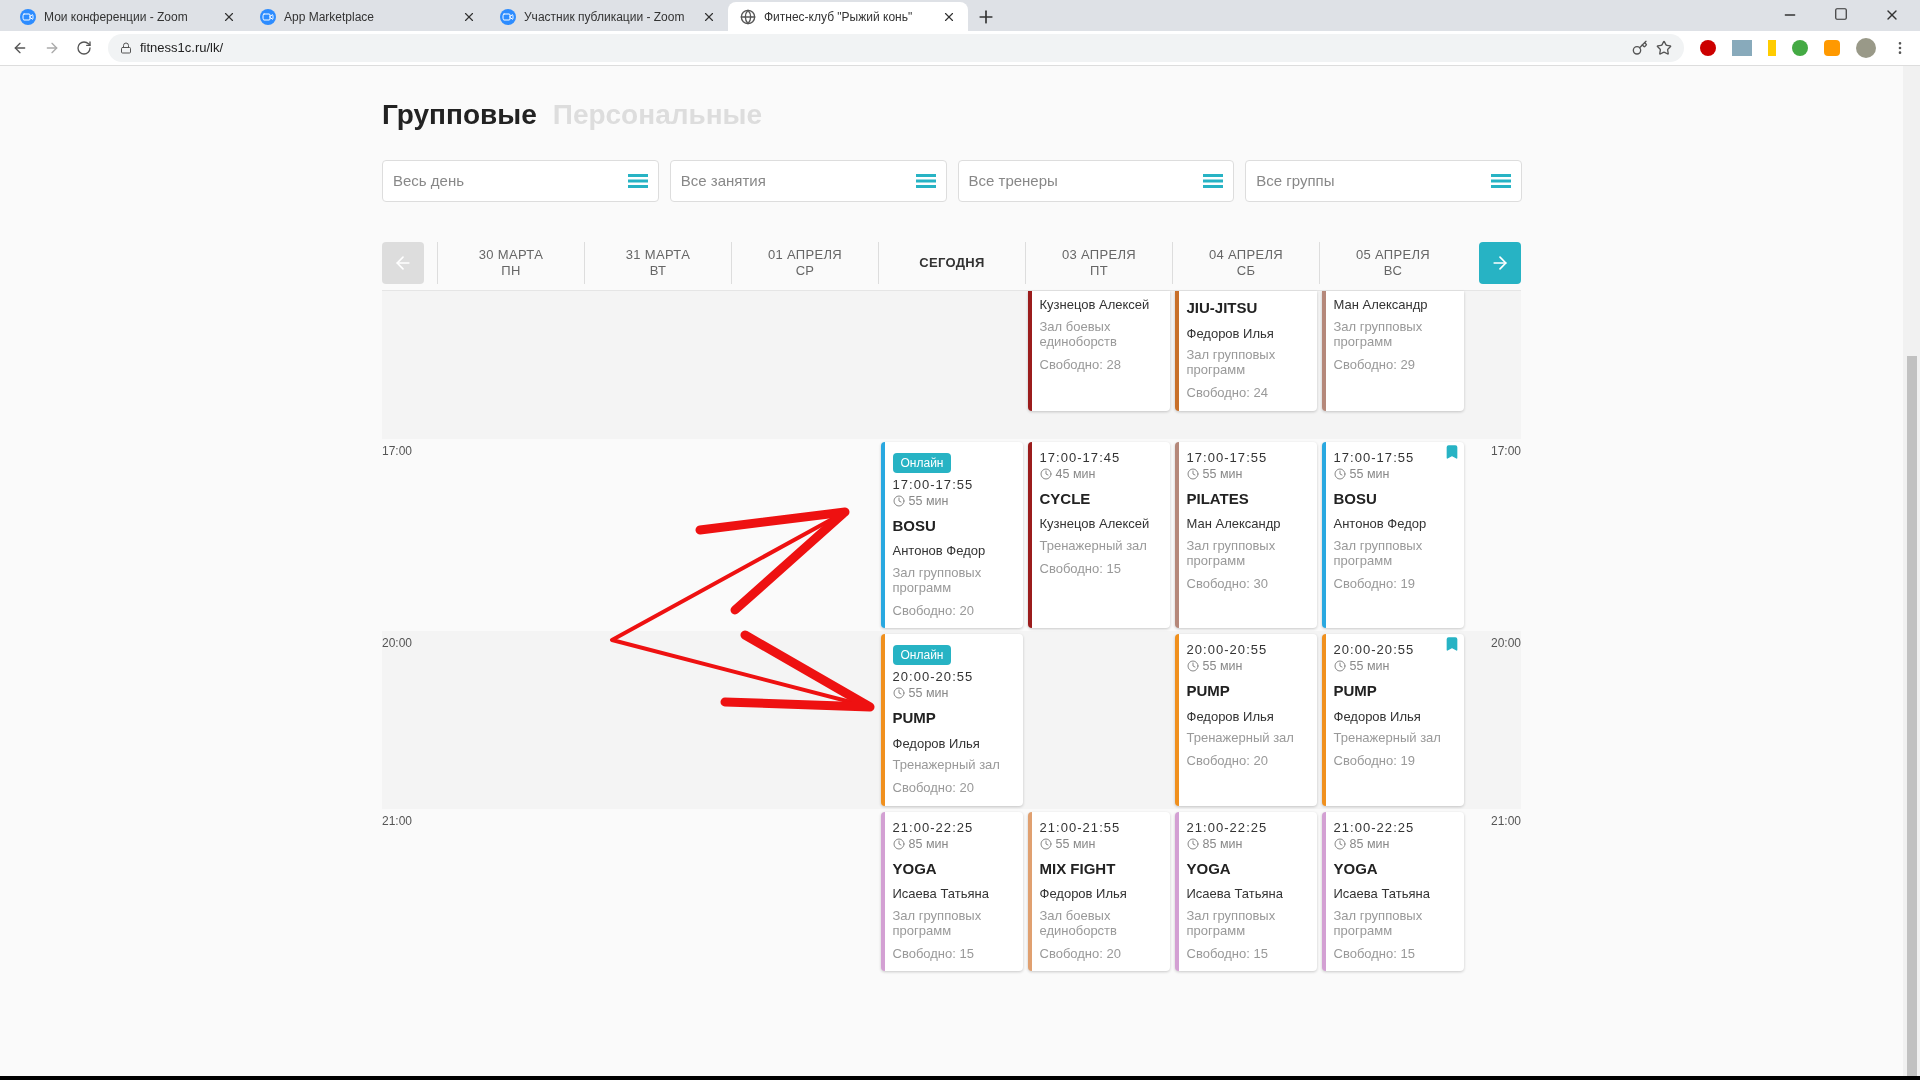 This screenshot has height=1080, width=1920. What do you see at coordinates (922, 462) in the screenshot?
I see `online-badge: Онлайн` at bounding box center [922, 462].